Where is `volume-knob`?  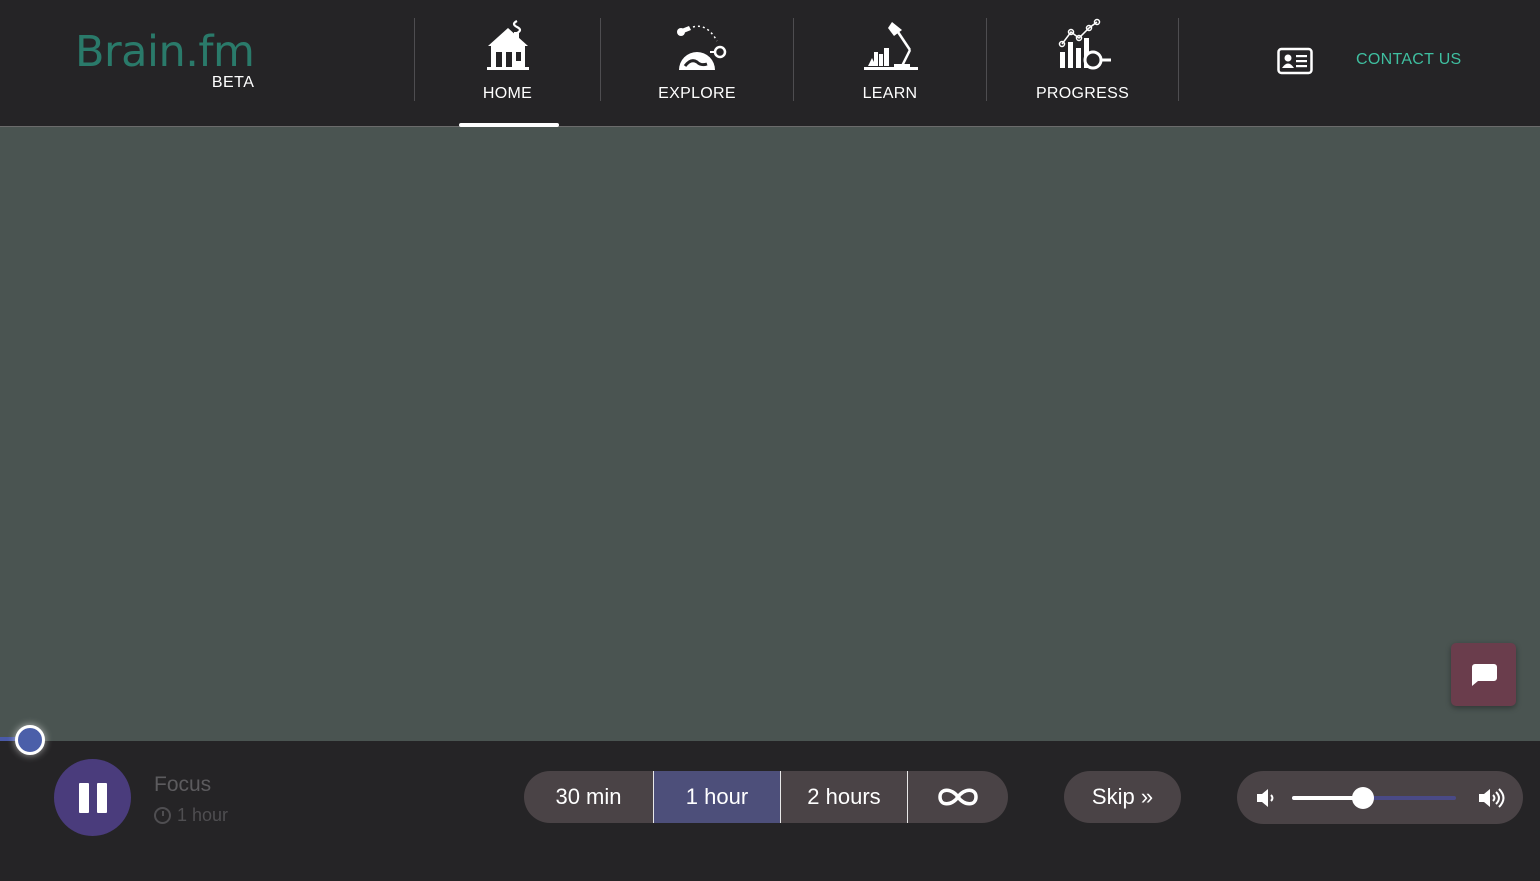
volume-knob is located at coordinates (1362, 798).